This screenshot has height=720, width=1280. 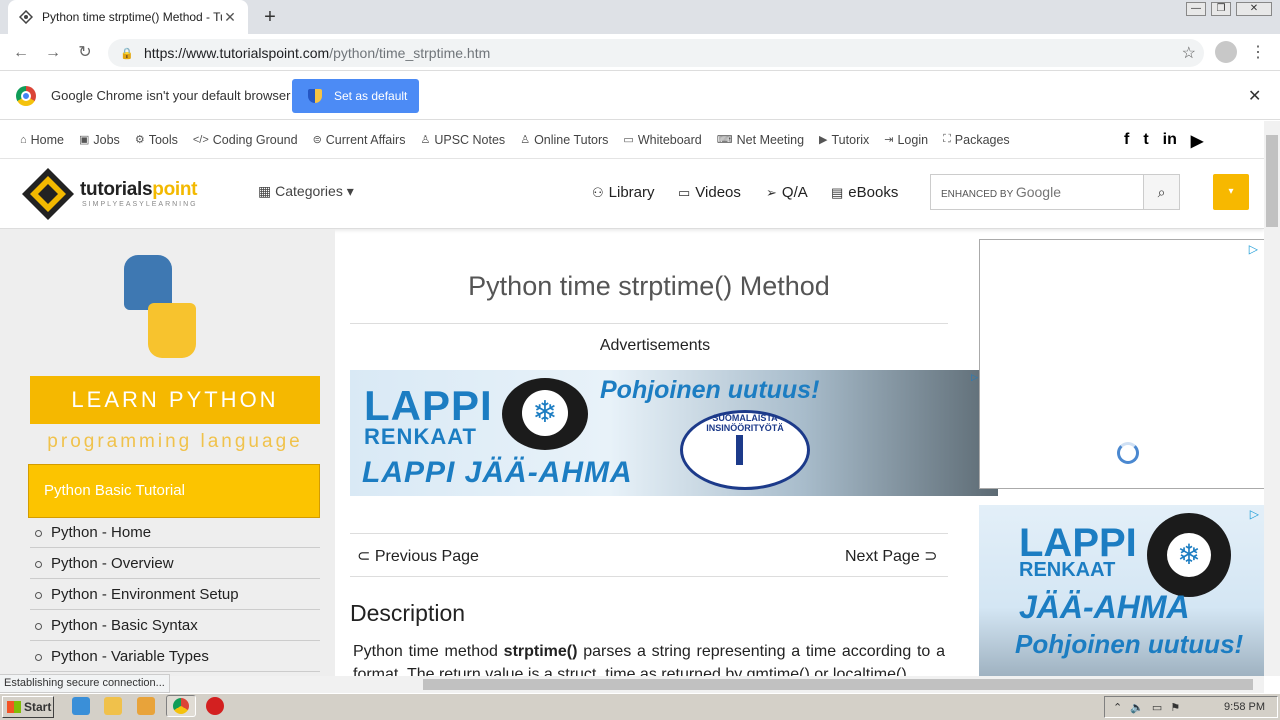 What do you see at coordinates (928, 556) in the screenshot?
I see `chevron-right-icon: ⊃` at bounding box center [928, 556].